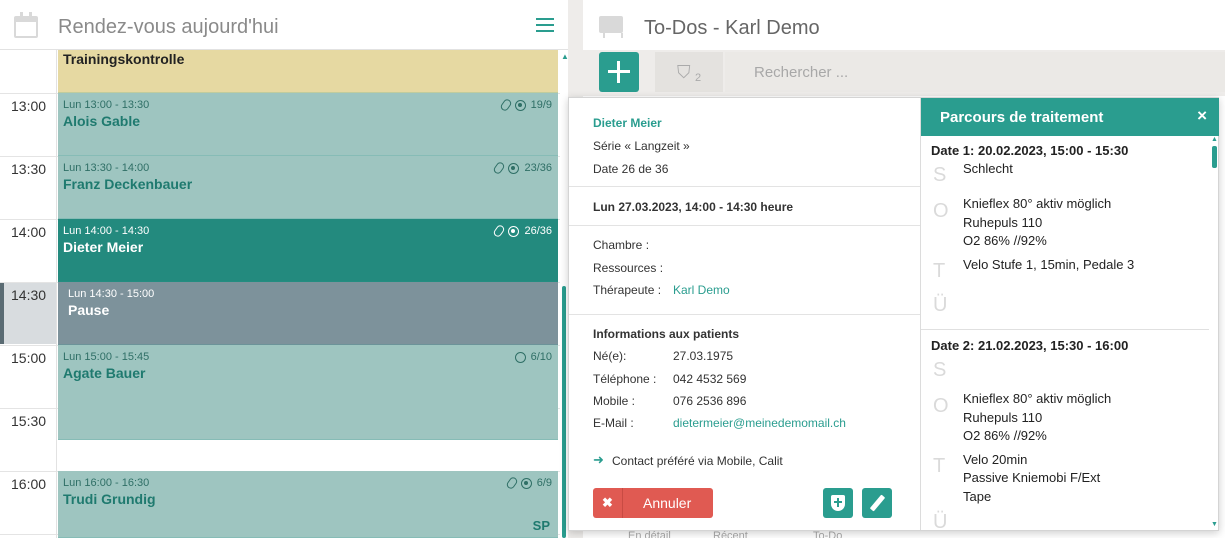 This screenshot has width=1225, height=538. Describe the element at coordinates (29, 169) in the screenshot. I see `time-label: 13:30` at that location.